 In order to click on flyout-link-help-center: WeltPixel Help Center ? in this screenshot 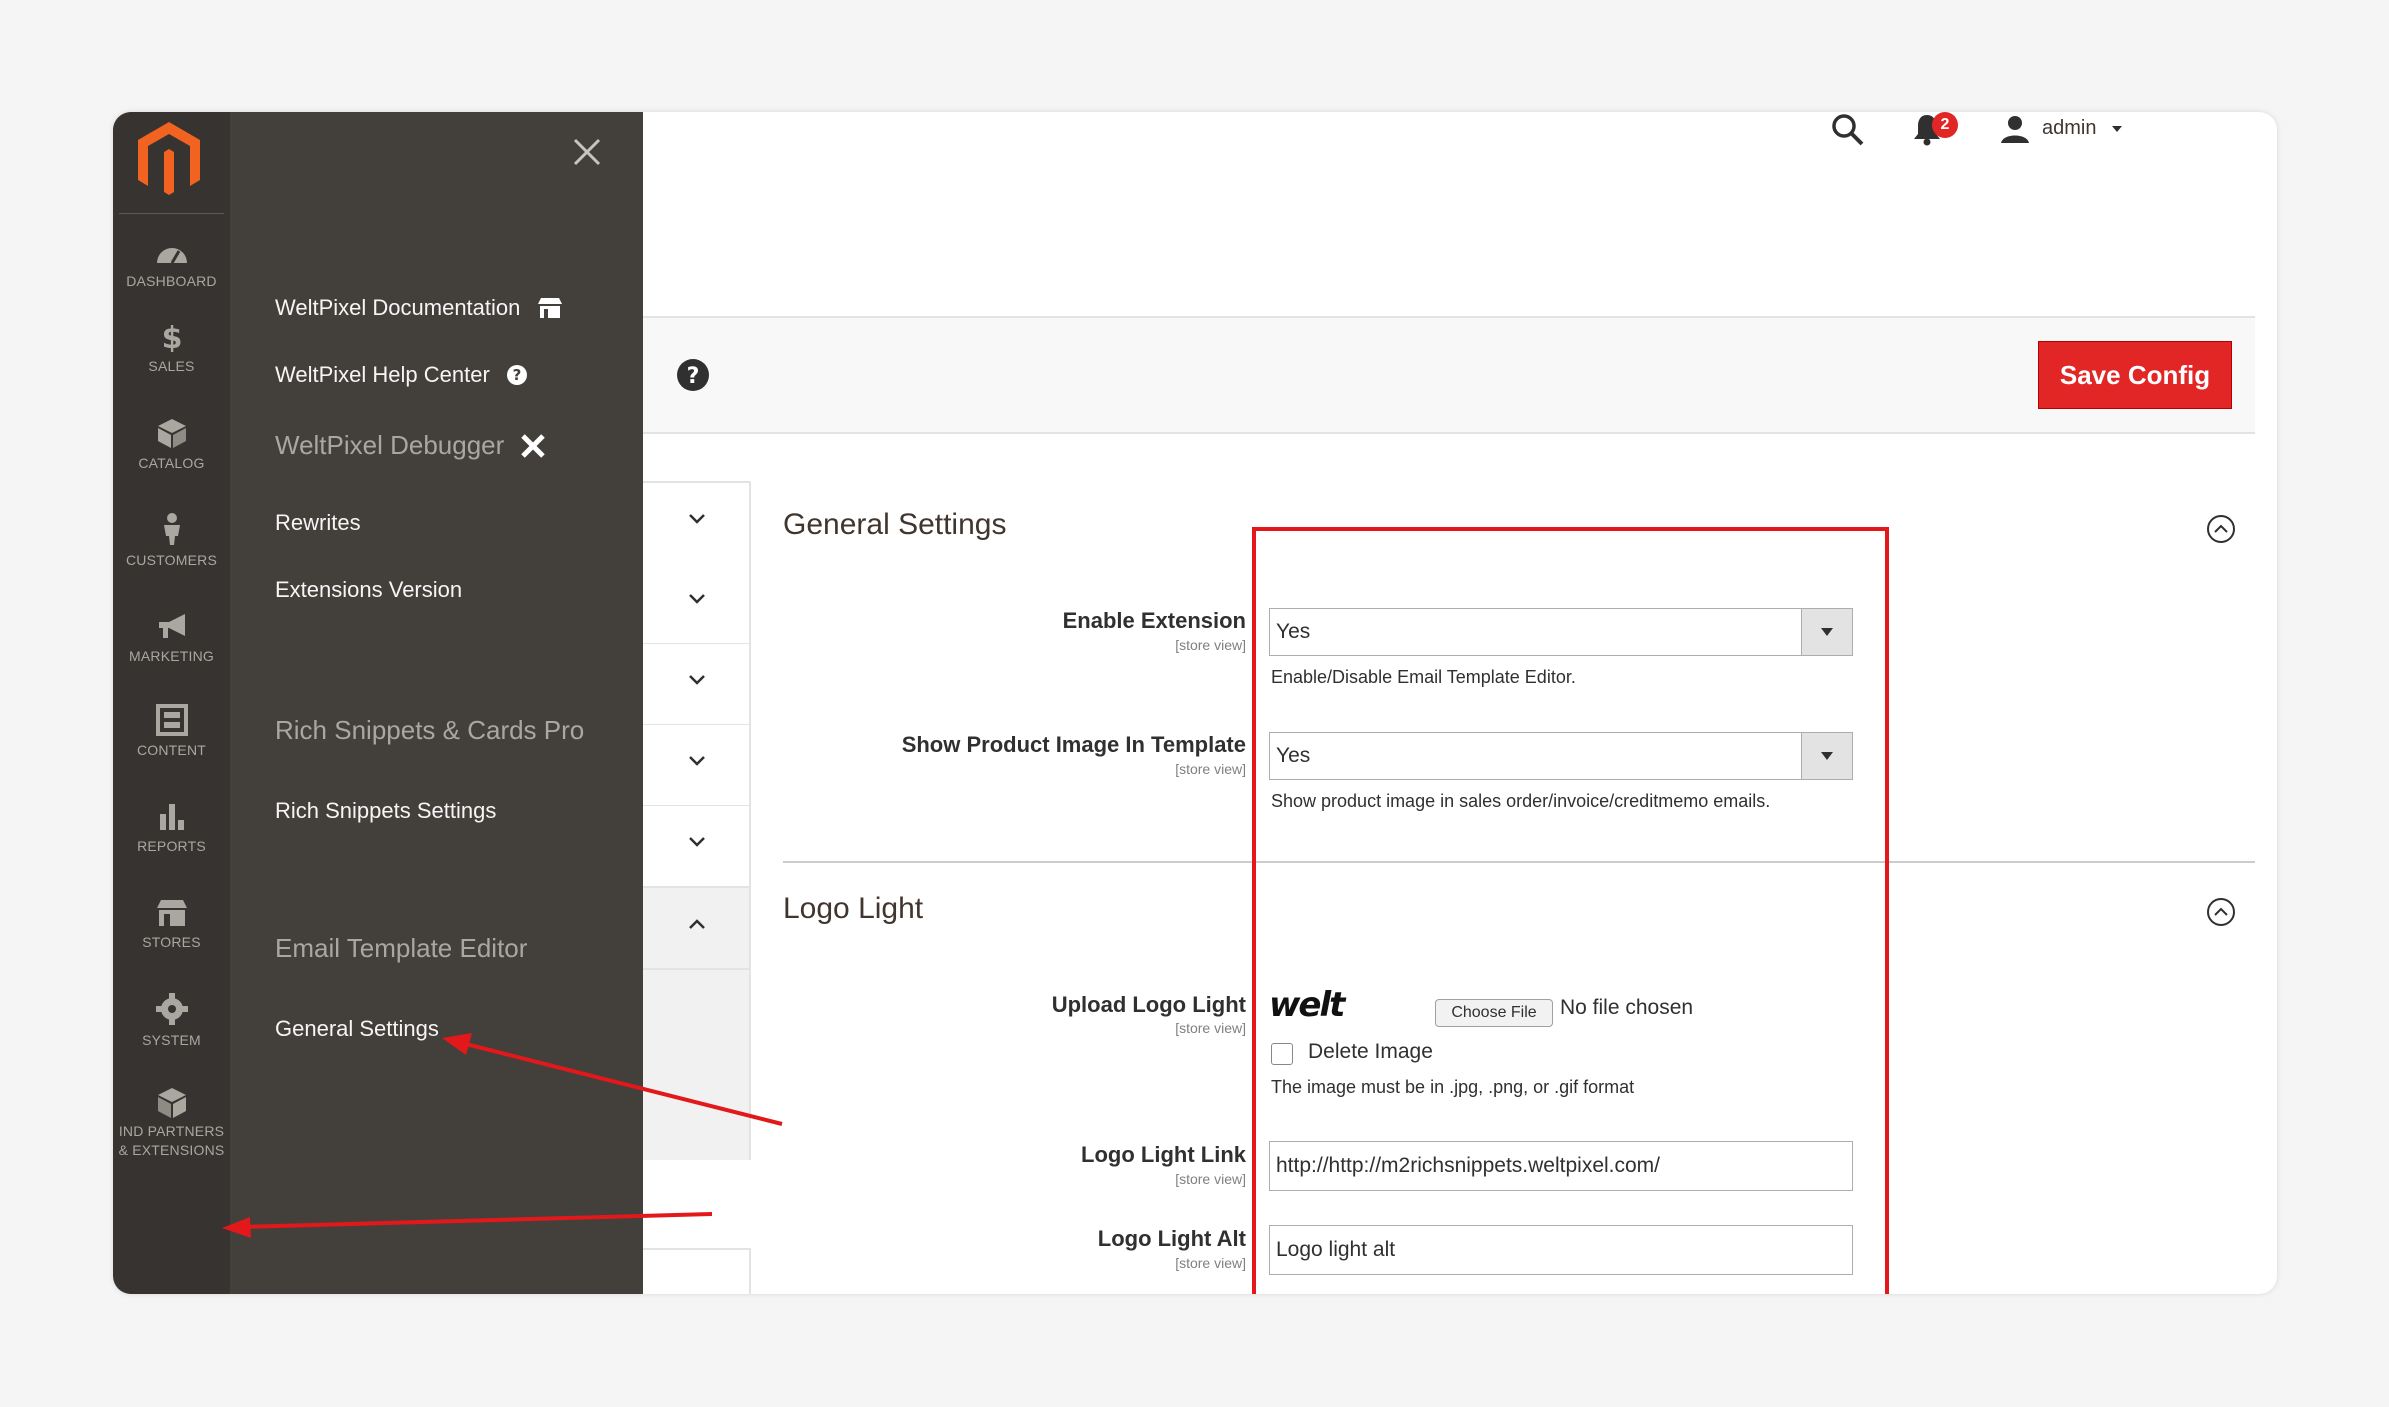, I will do `click(401, 375)`.